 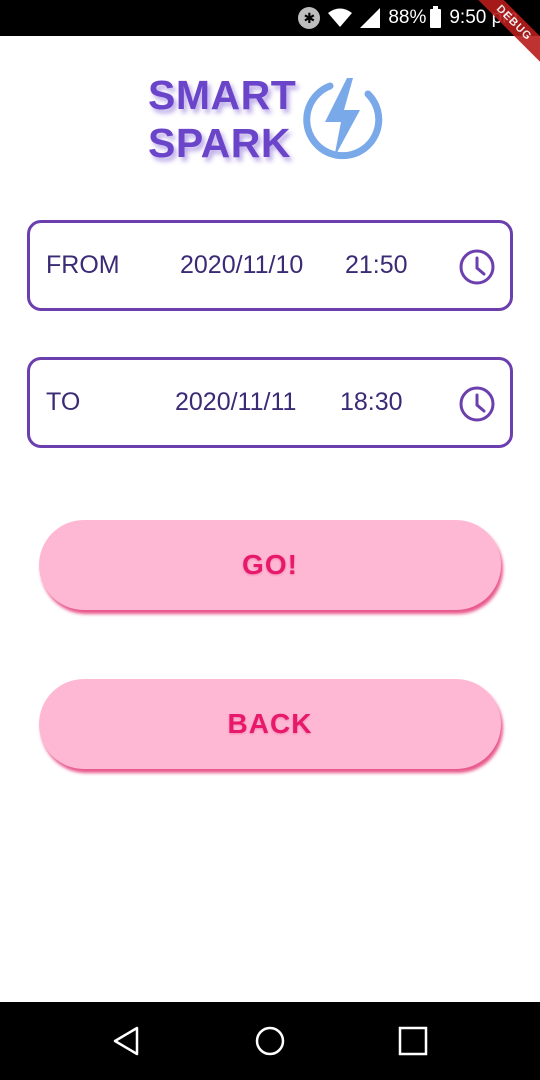 I want to click on from-label: FROM, so click(x=83, y=265).